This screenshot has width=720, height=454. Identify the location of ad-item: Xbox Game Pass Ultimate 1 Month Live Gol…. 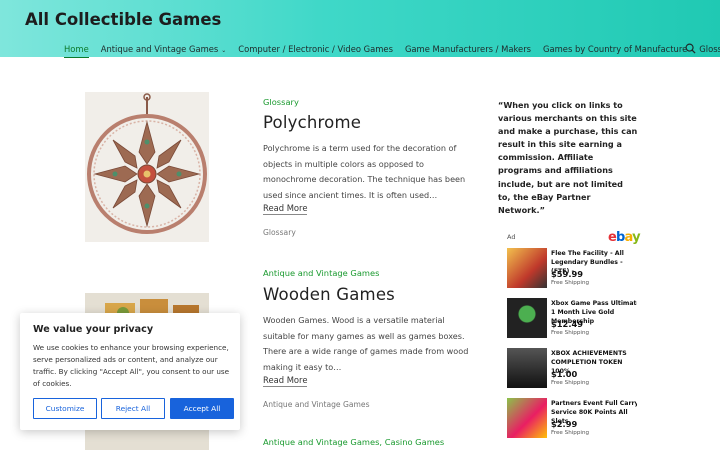
(572, 318).